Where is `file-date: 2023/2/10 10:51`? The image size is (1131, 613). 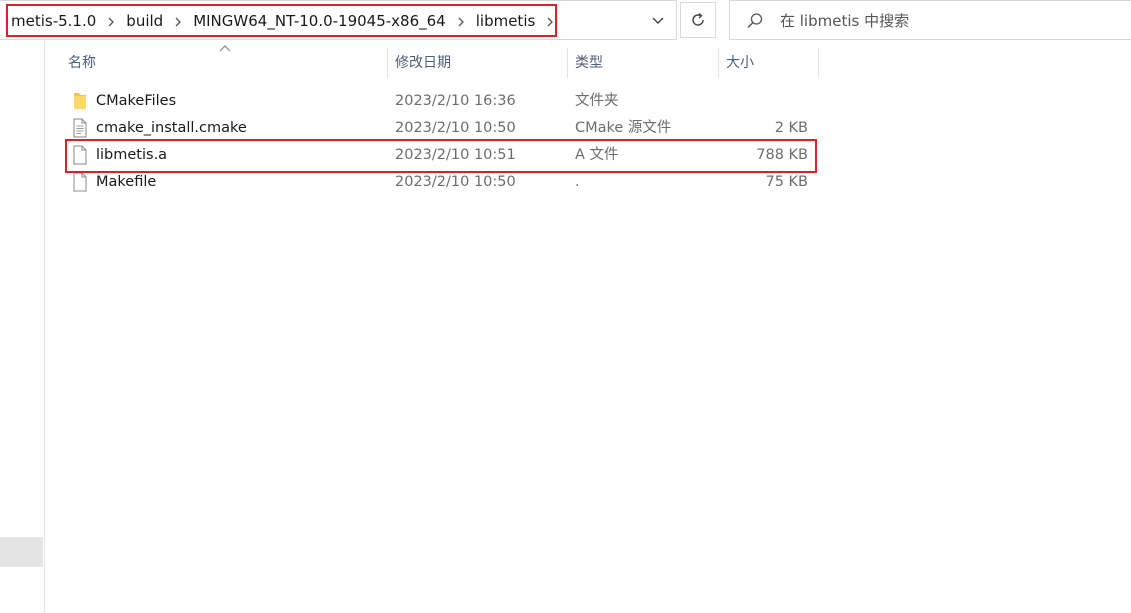
file-date: 2023/2/10 10:51 is located at coordinates (455, 155).